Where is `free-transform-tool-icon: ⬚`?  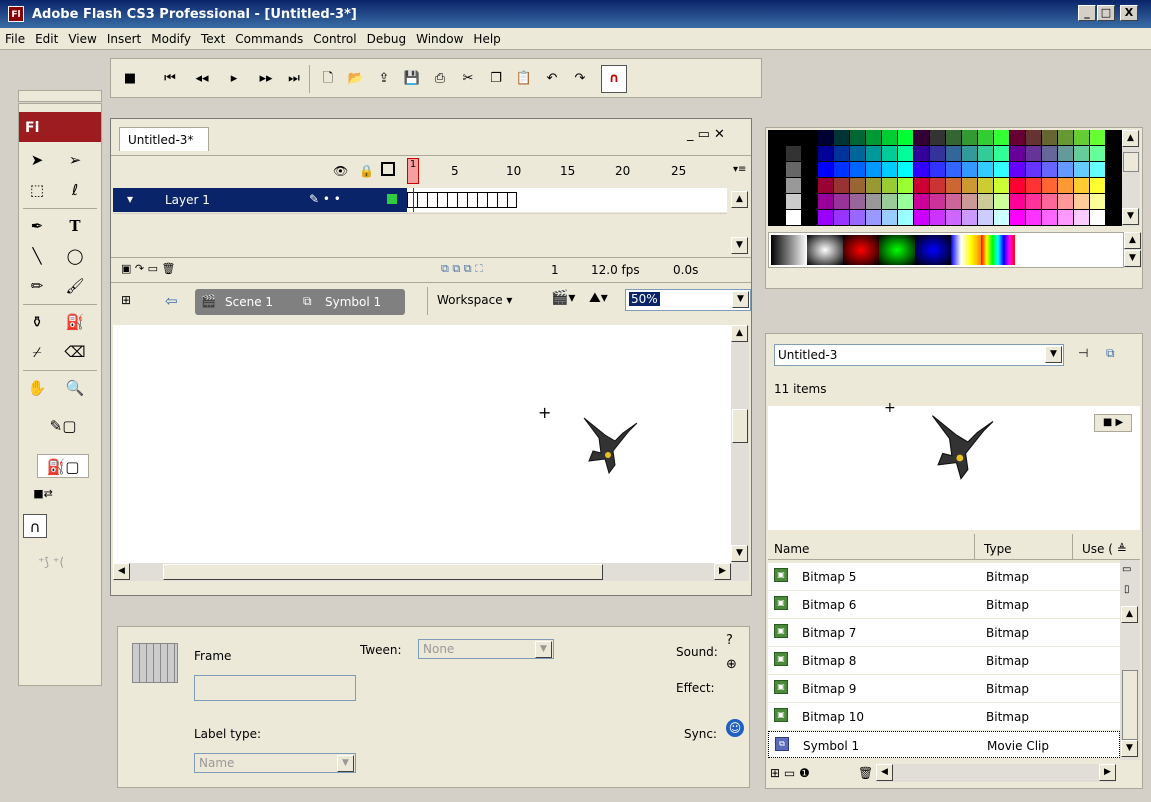
free-transform-tool-icon: ⬚ is located at coordinates (37, 190).